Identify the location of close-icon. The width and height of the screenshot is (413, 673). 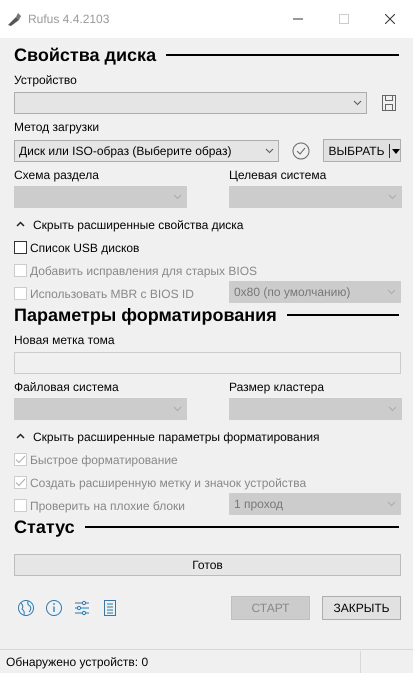
(390, 19).